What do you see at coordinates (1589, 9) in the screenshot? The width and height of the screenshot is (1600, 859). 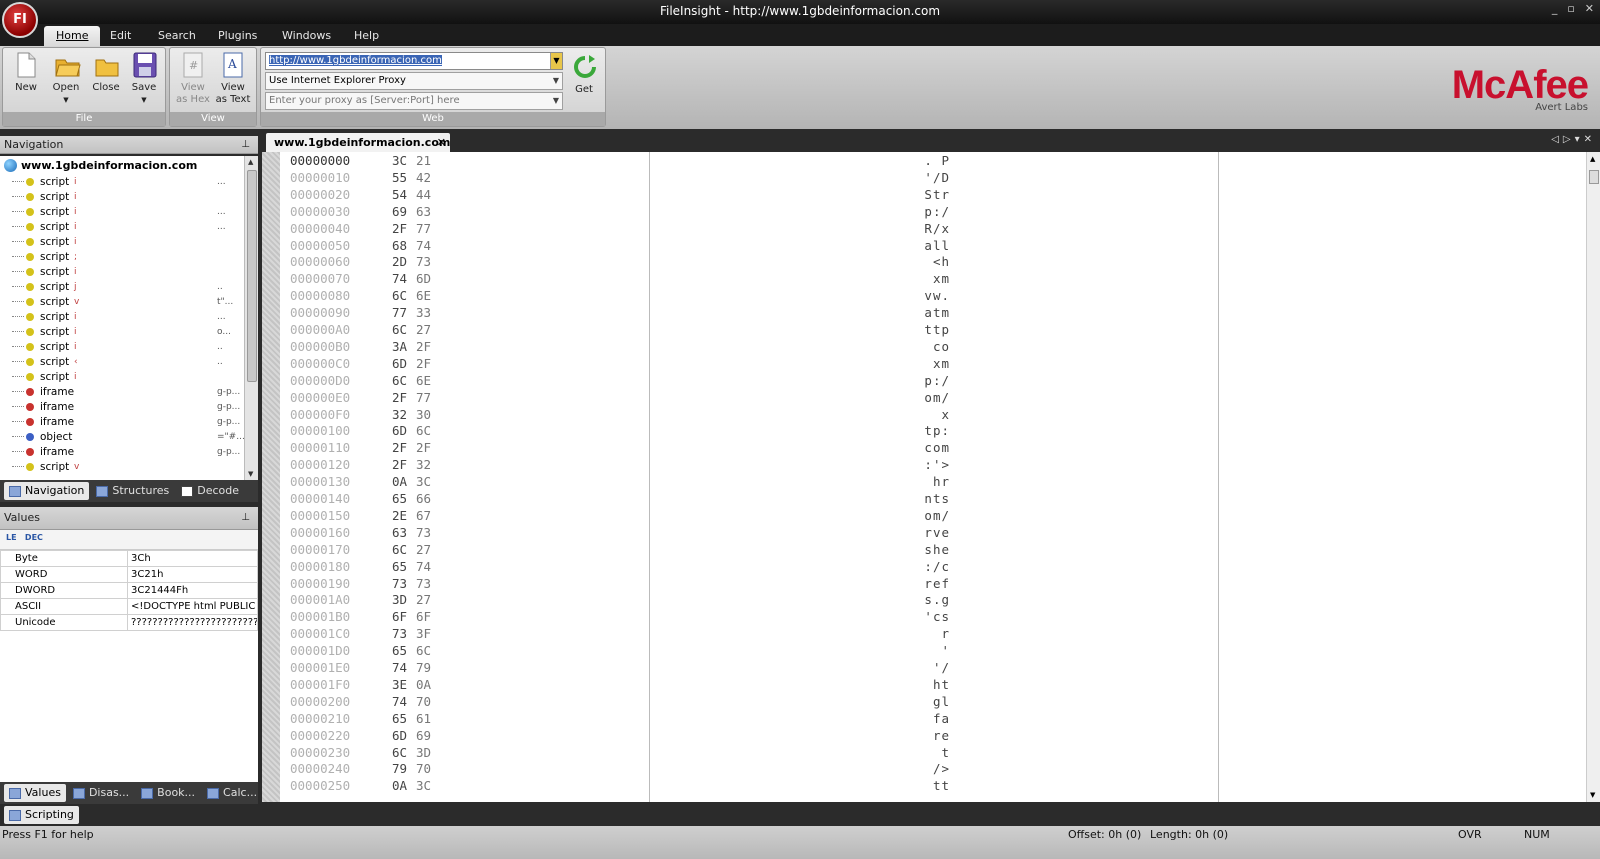 I see `close-window-button: ✕` at bounding box center [1589, 9].